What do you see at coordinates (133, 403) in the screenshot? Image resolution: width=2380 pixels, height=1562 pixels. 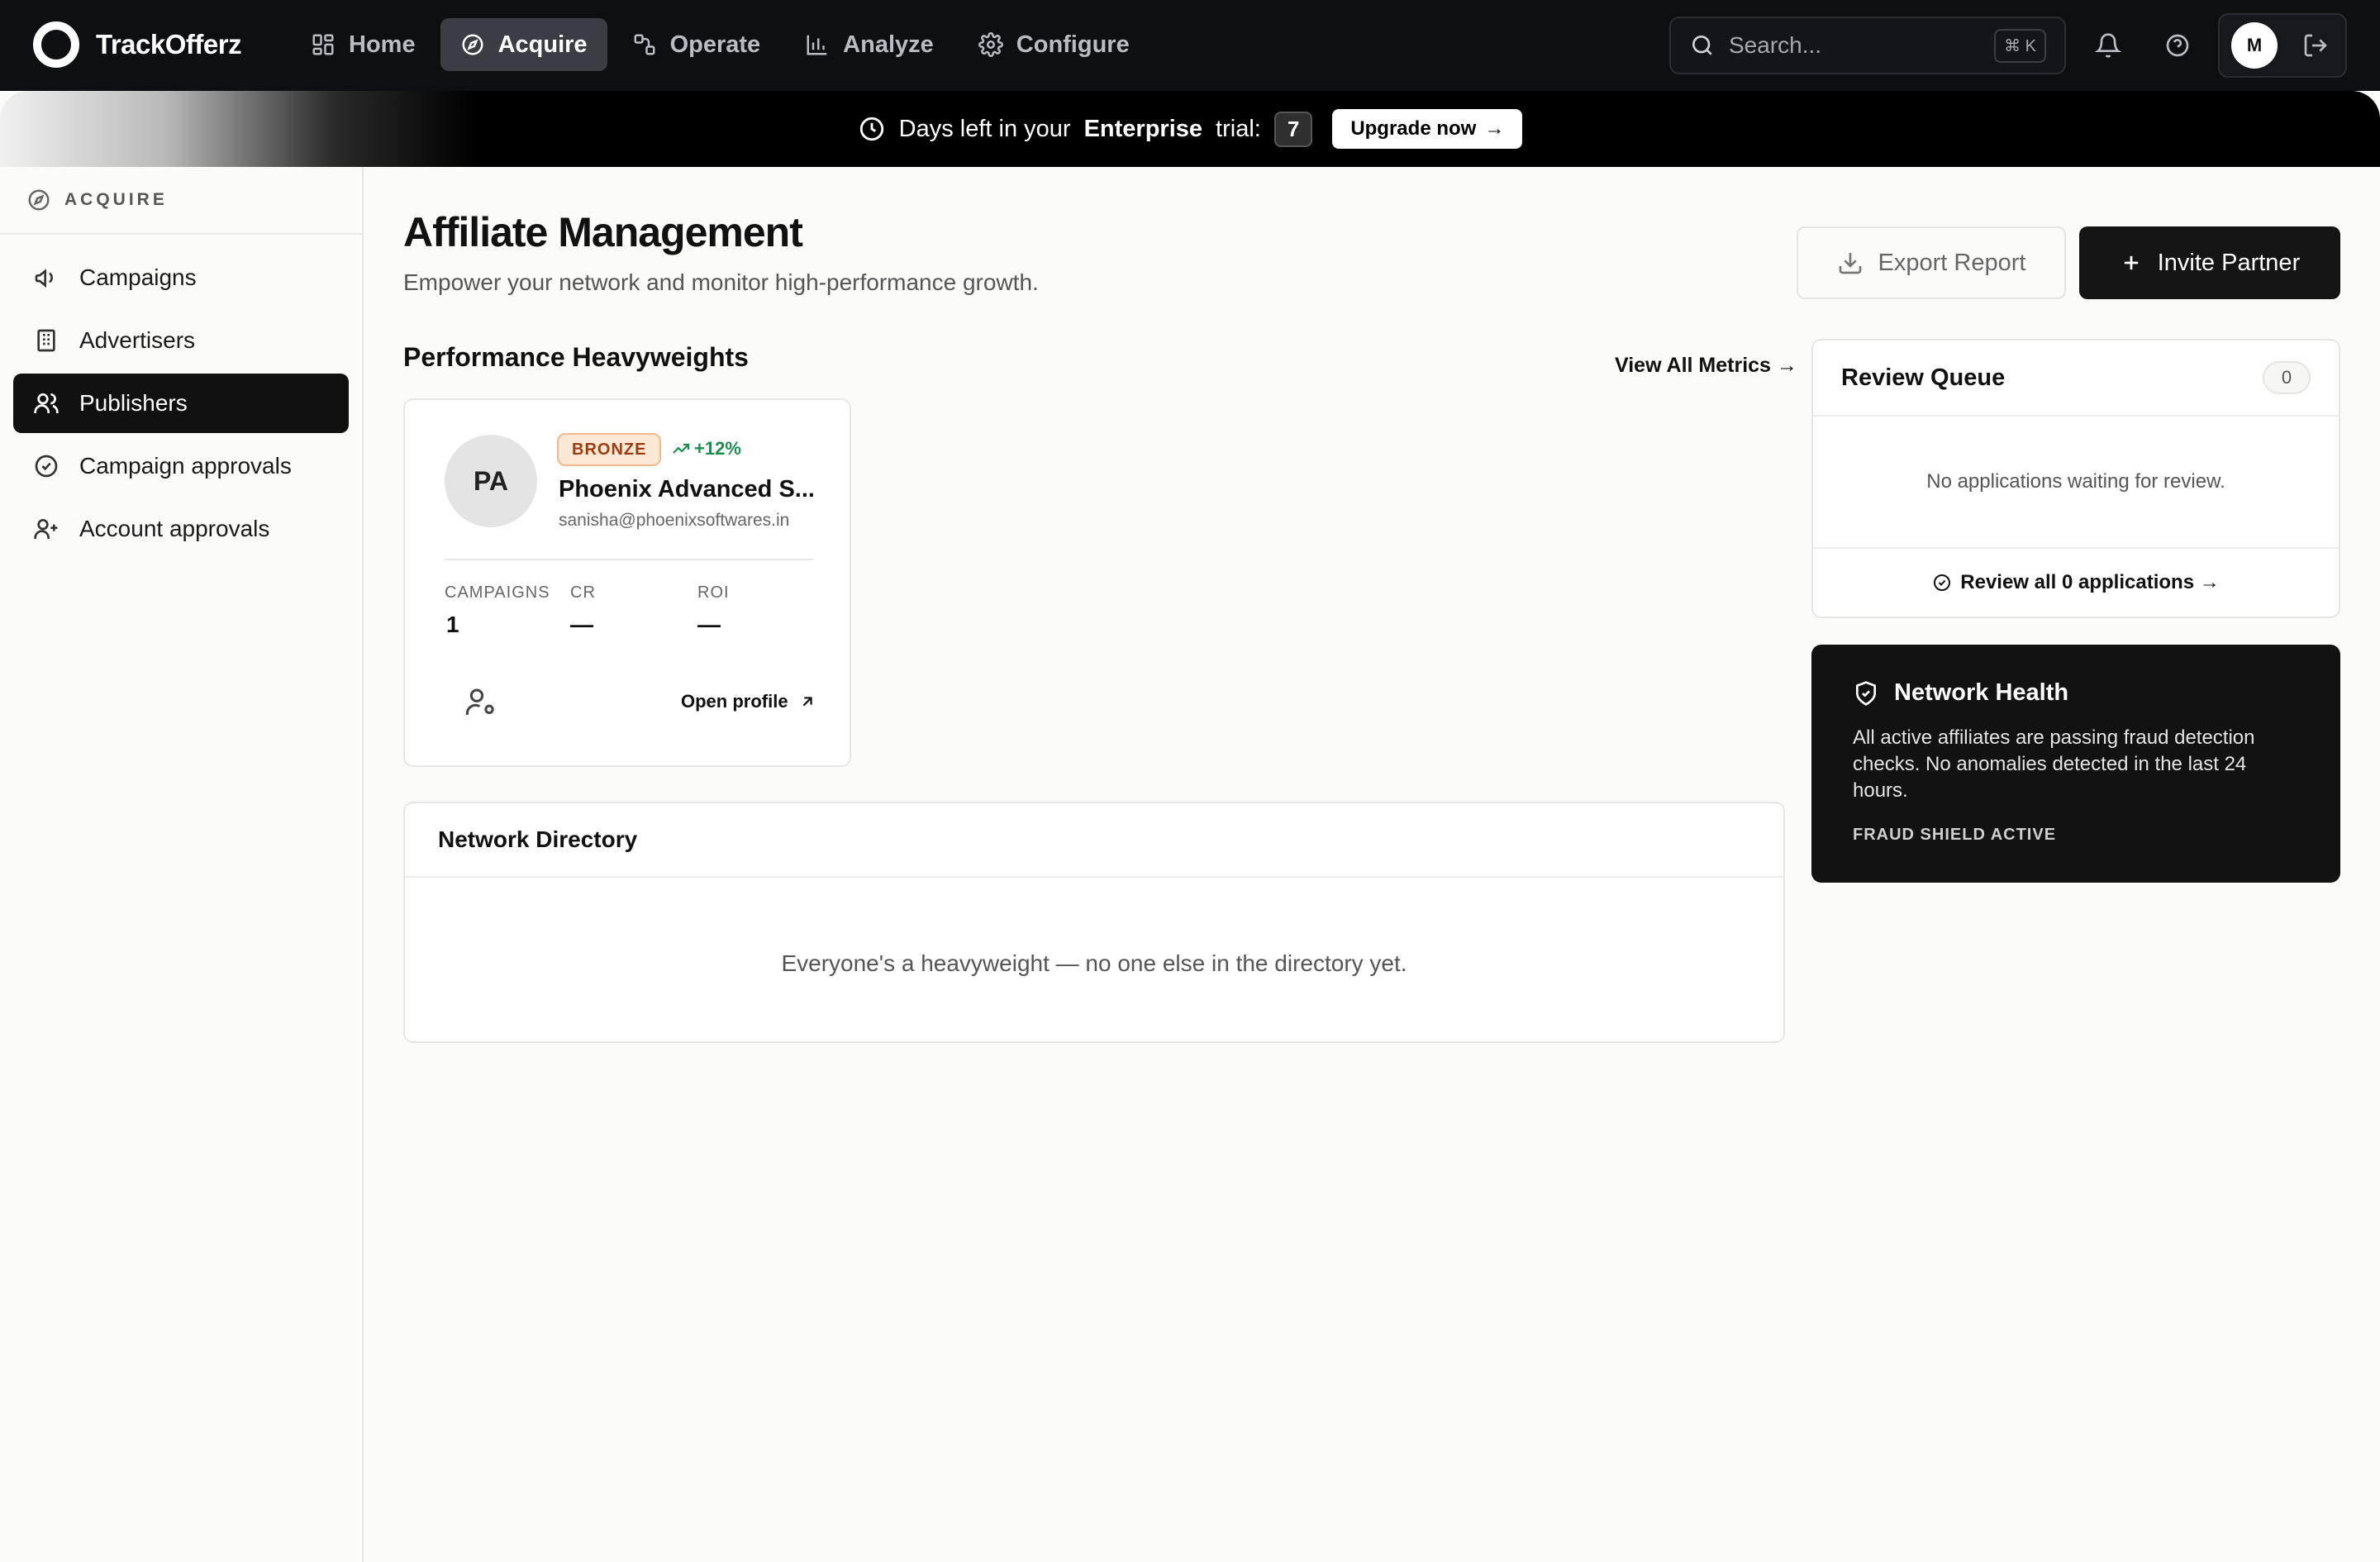 I see `sidebar-item-label: Publishers` at bounding box center [133, 403].